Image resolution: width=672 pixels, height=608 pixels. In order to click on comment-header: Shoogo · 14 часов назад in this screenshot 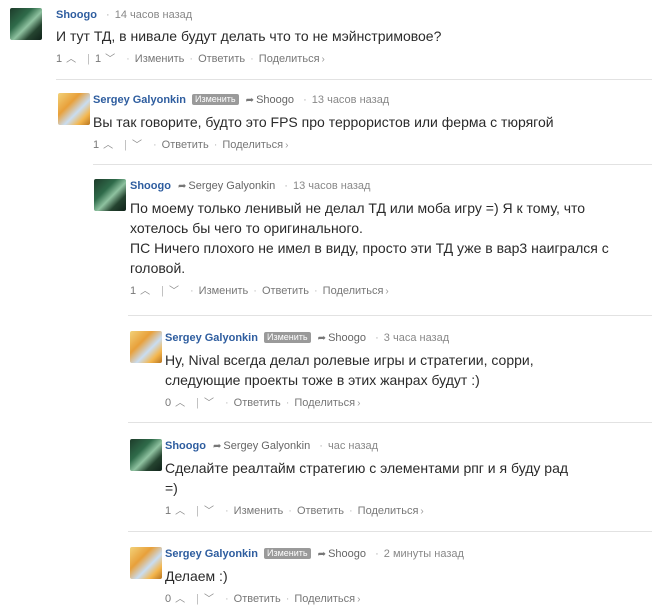, I will do `click(124, 15)`.